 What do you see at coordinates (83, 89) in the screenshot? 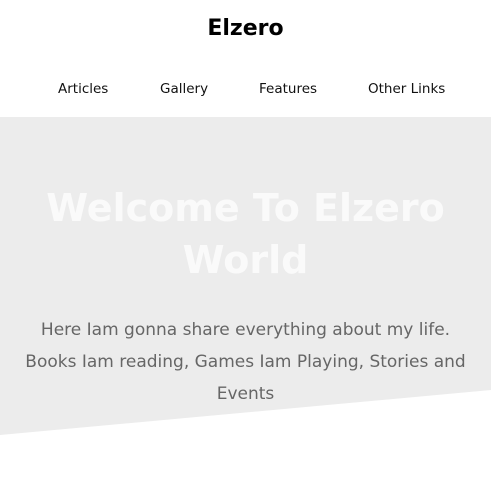
I see `nav-link-articles: Articles` at bounding box center [83, 89].